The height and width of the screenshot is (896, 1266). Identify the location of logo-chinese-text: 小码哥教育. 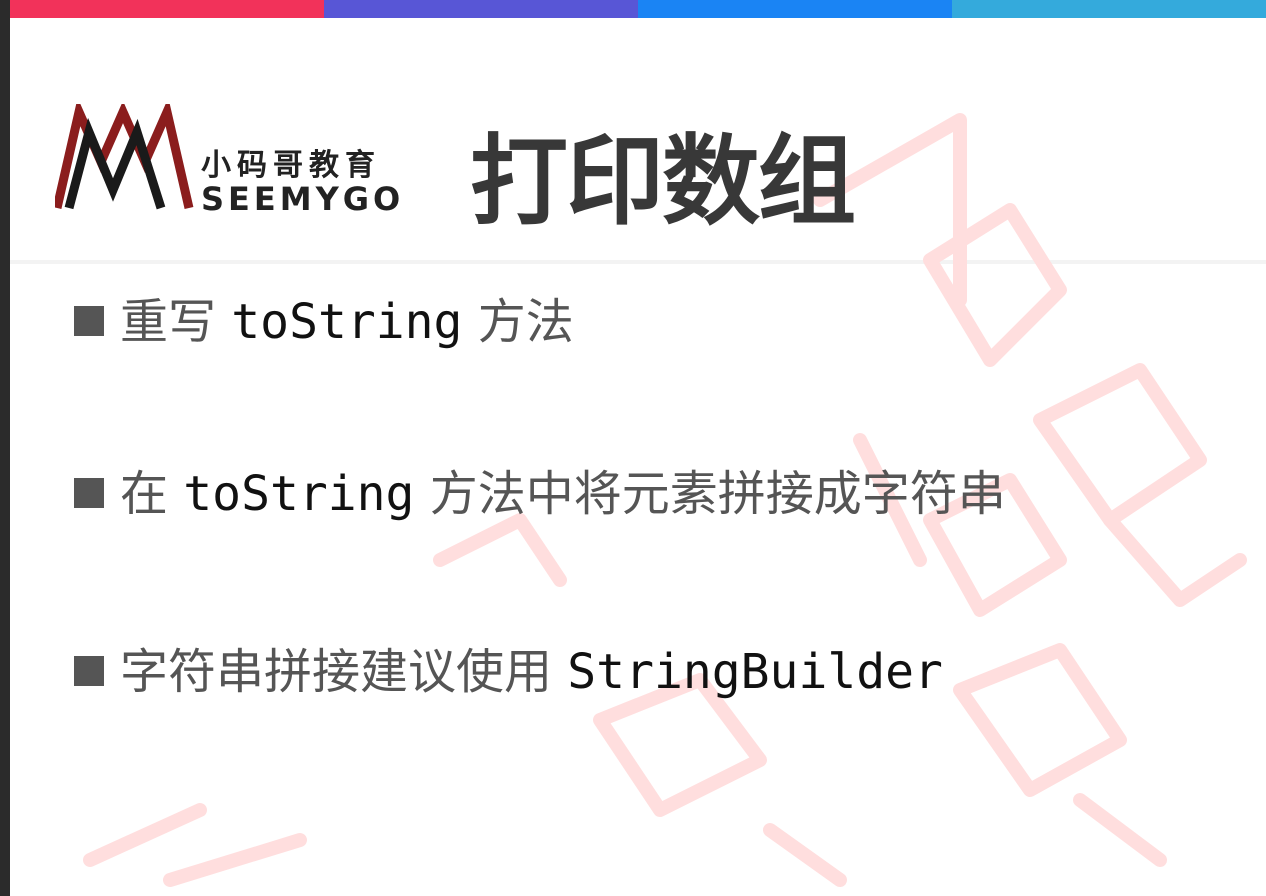
(291, 165).